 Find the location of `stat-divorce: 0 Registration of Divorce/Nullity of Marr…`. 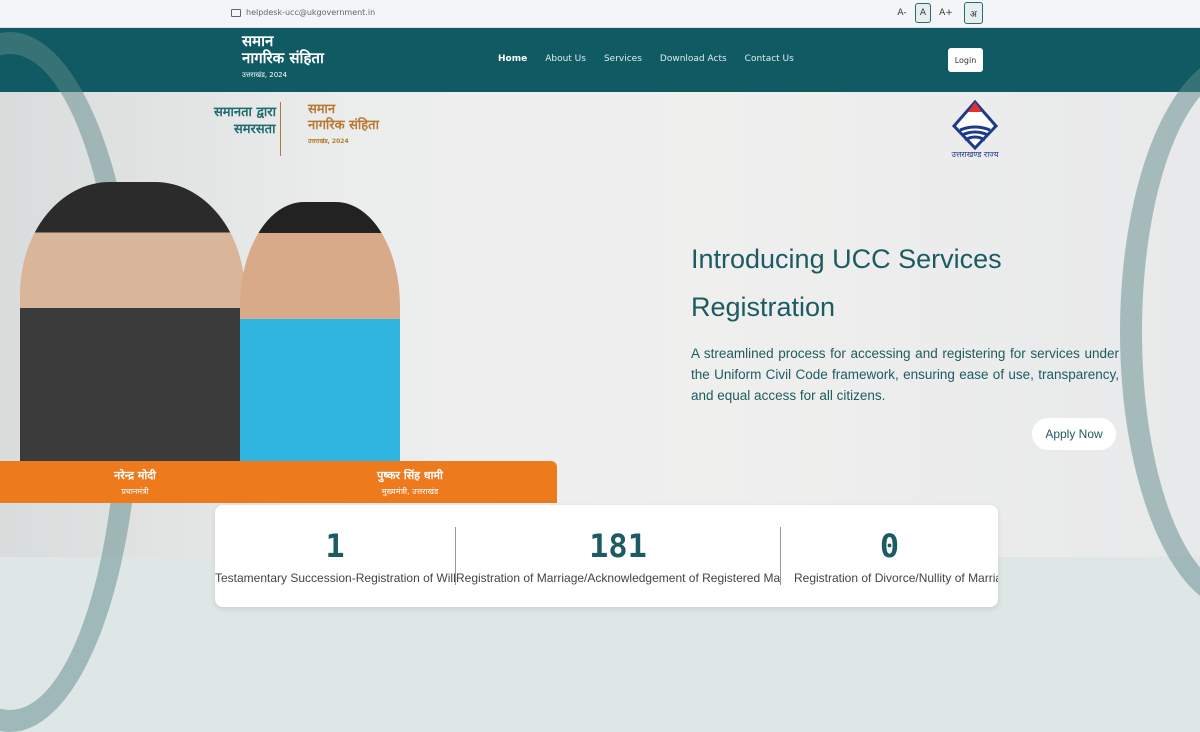

stat-divorce: 0 Registration of Divorce/Nullity of Marr… is located at coordinates (889, 556).